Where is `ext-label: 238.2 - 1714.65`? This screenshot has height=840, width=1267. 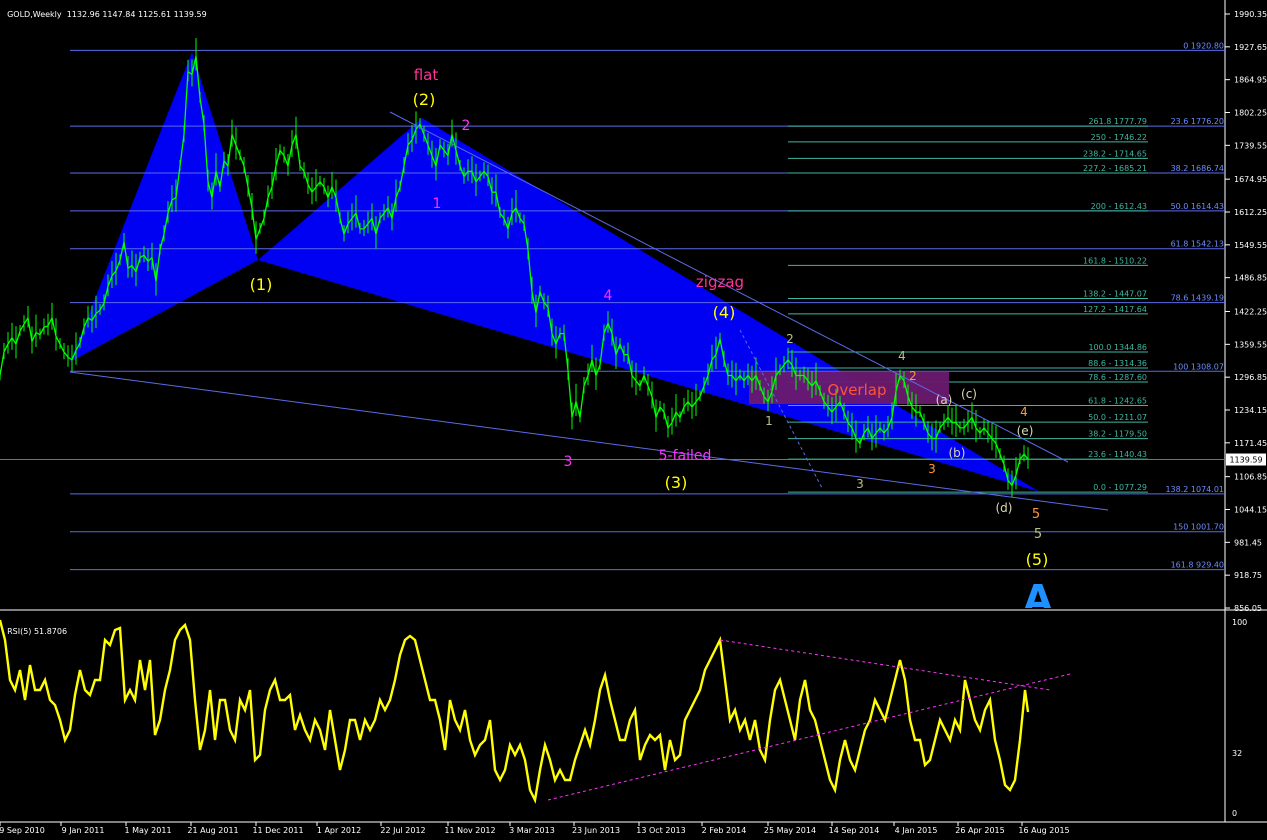
ext-label: 238.2 - 1714.65 is located at coordinates (1115, 153).